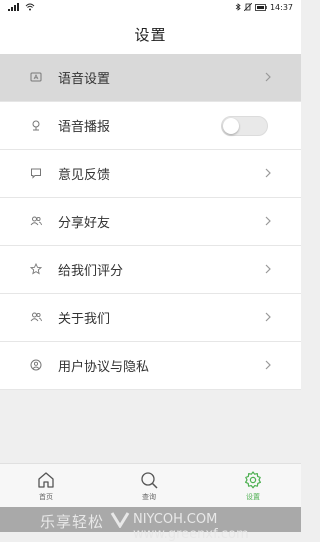 The image size is (320, 542). What do you see at coordinates (72, 522) in the screenshot?
I see `watermark-text-cn: 乐享轻松` at bounding box center [72, 522].